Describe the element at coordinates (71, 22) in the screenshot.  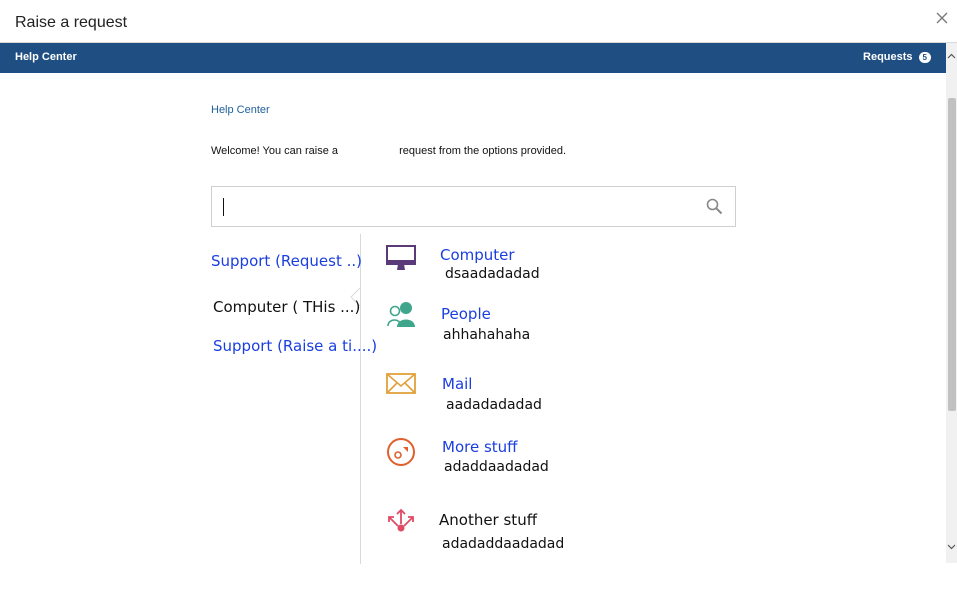
I see `dialog-title: Raise a request` at that location.